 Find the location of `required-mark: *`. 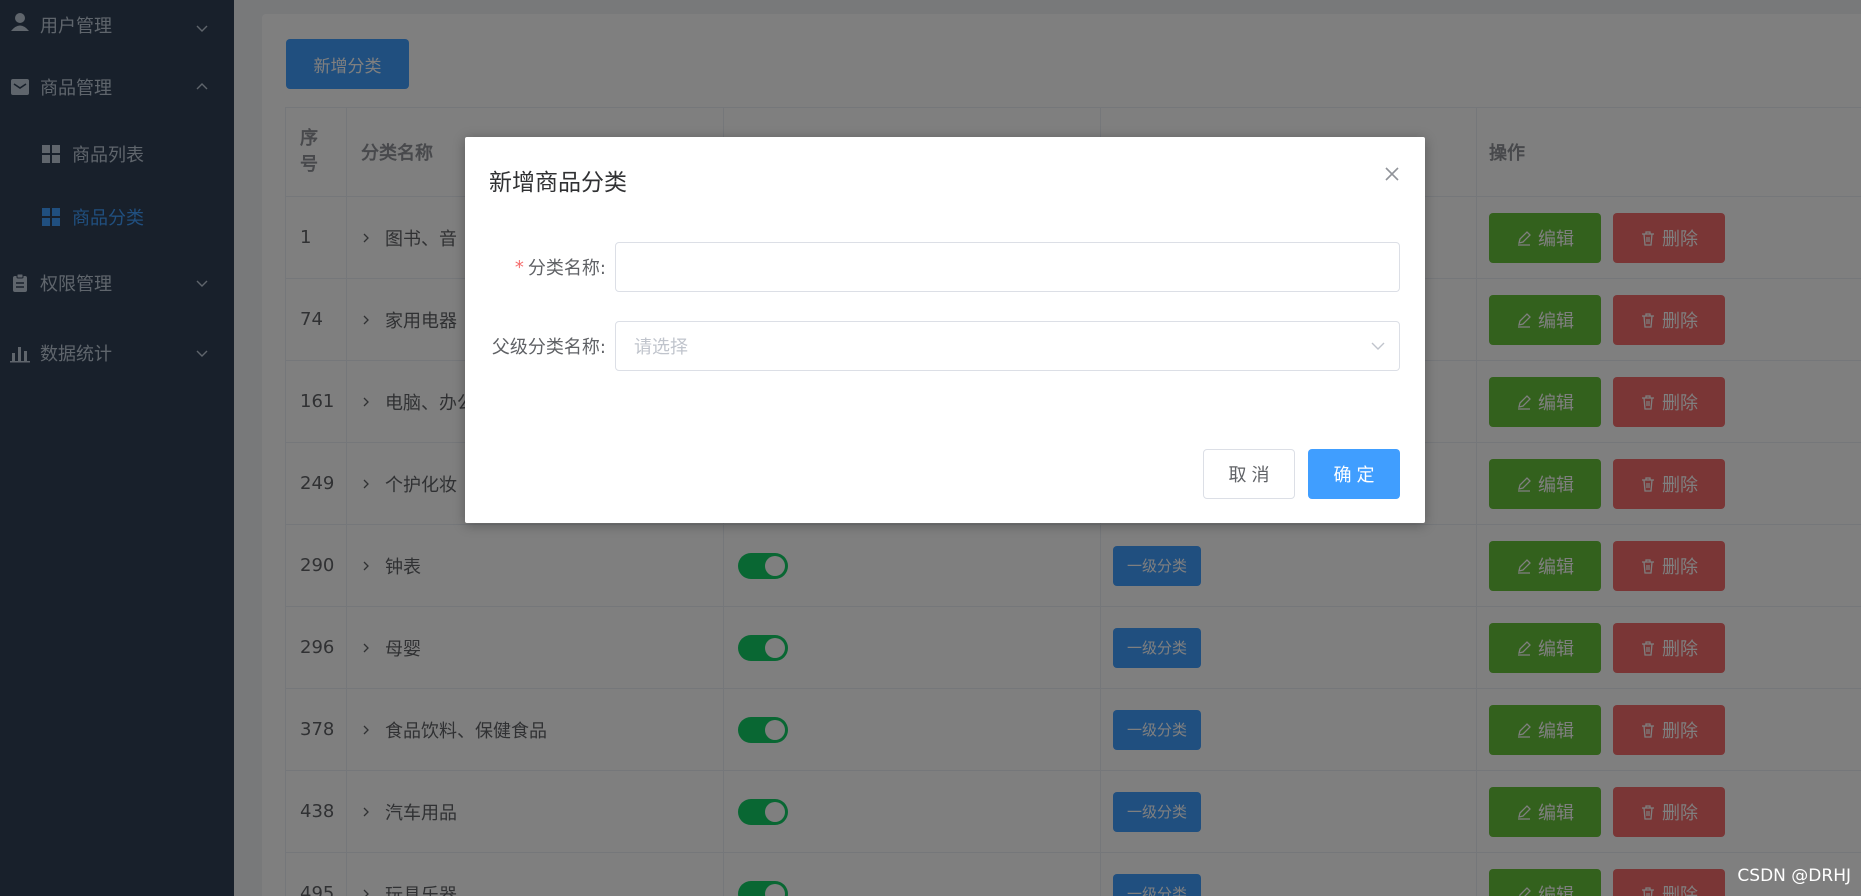

required-mark: * is located at coordinates (519, 267).